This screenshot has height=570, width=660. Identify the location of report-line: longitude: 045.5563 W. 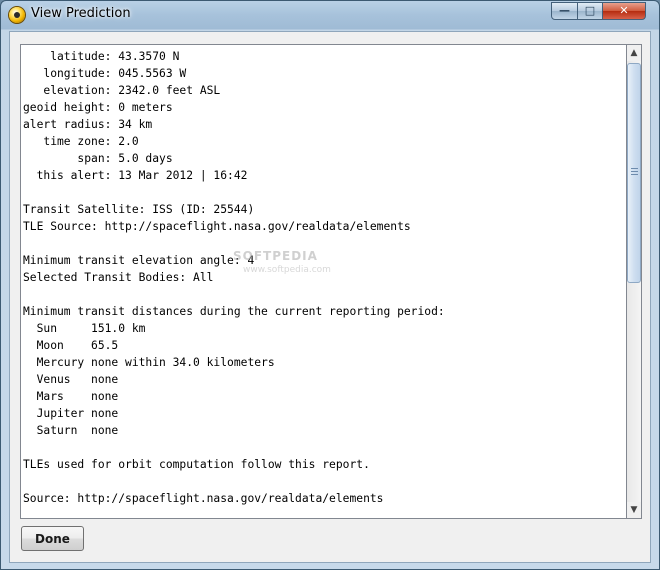
(105, 73).